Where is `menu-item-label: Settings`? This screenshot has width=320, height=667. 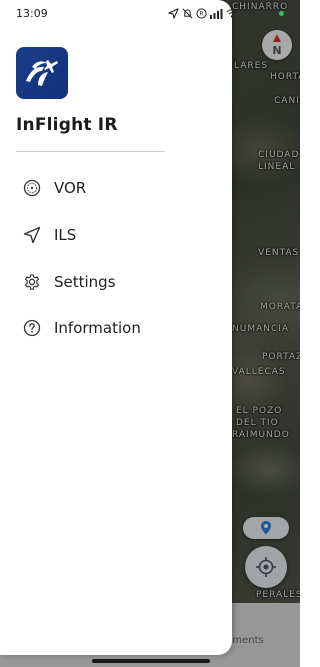
menu-item-label: Settings is located at coordinates (85, 282).